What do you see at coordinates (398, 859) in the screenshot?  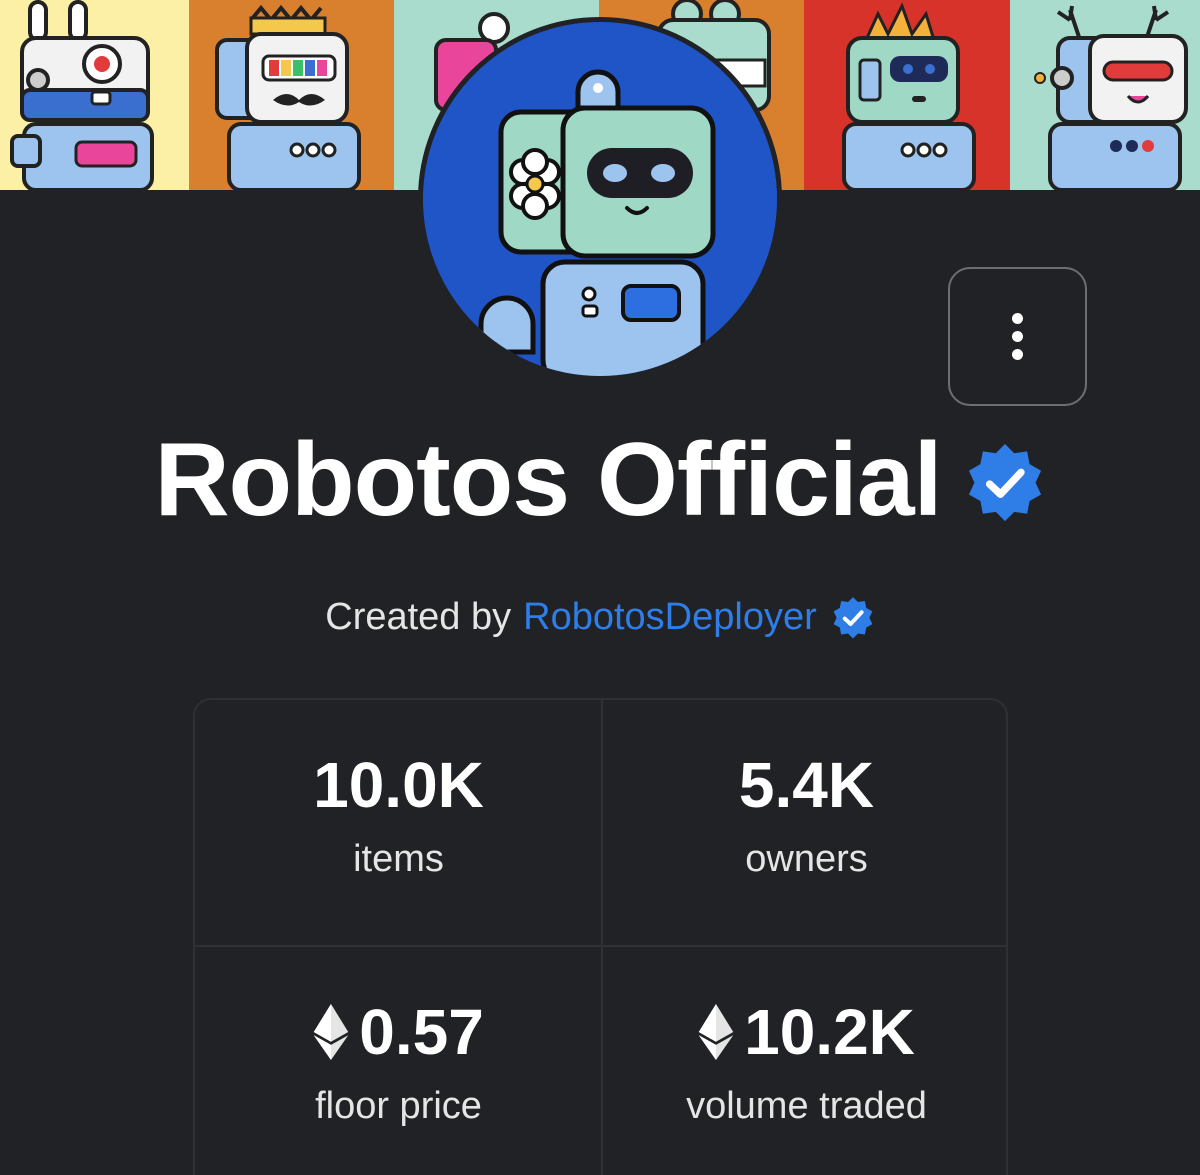 I see `stat-label: items` at bounding box center [398, 859].